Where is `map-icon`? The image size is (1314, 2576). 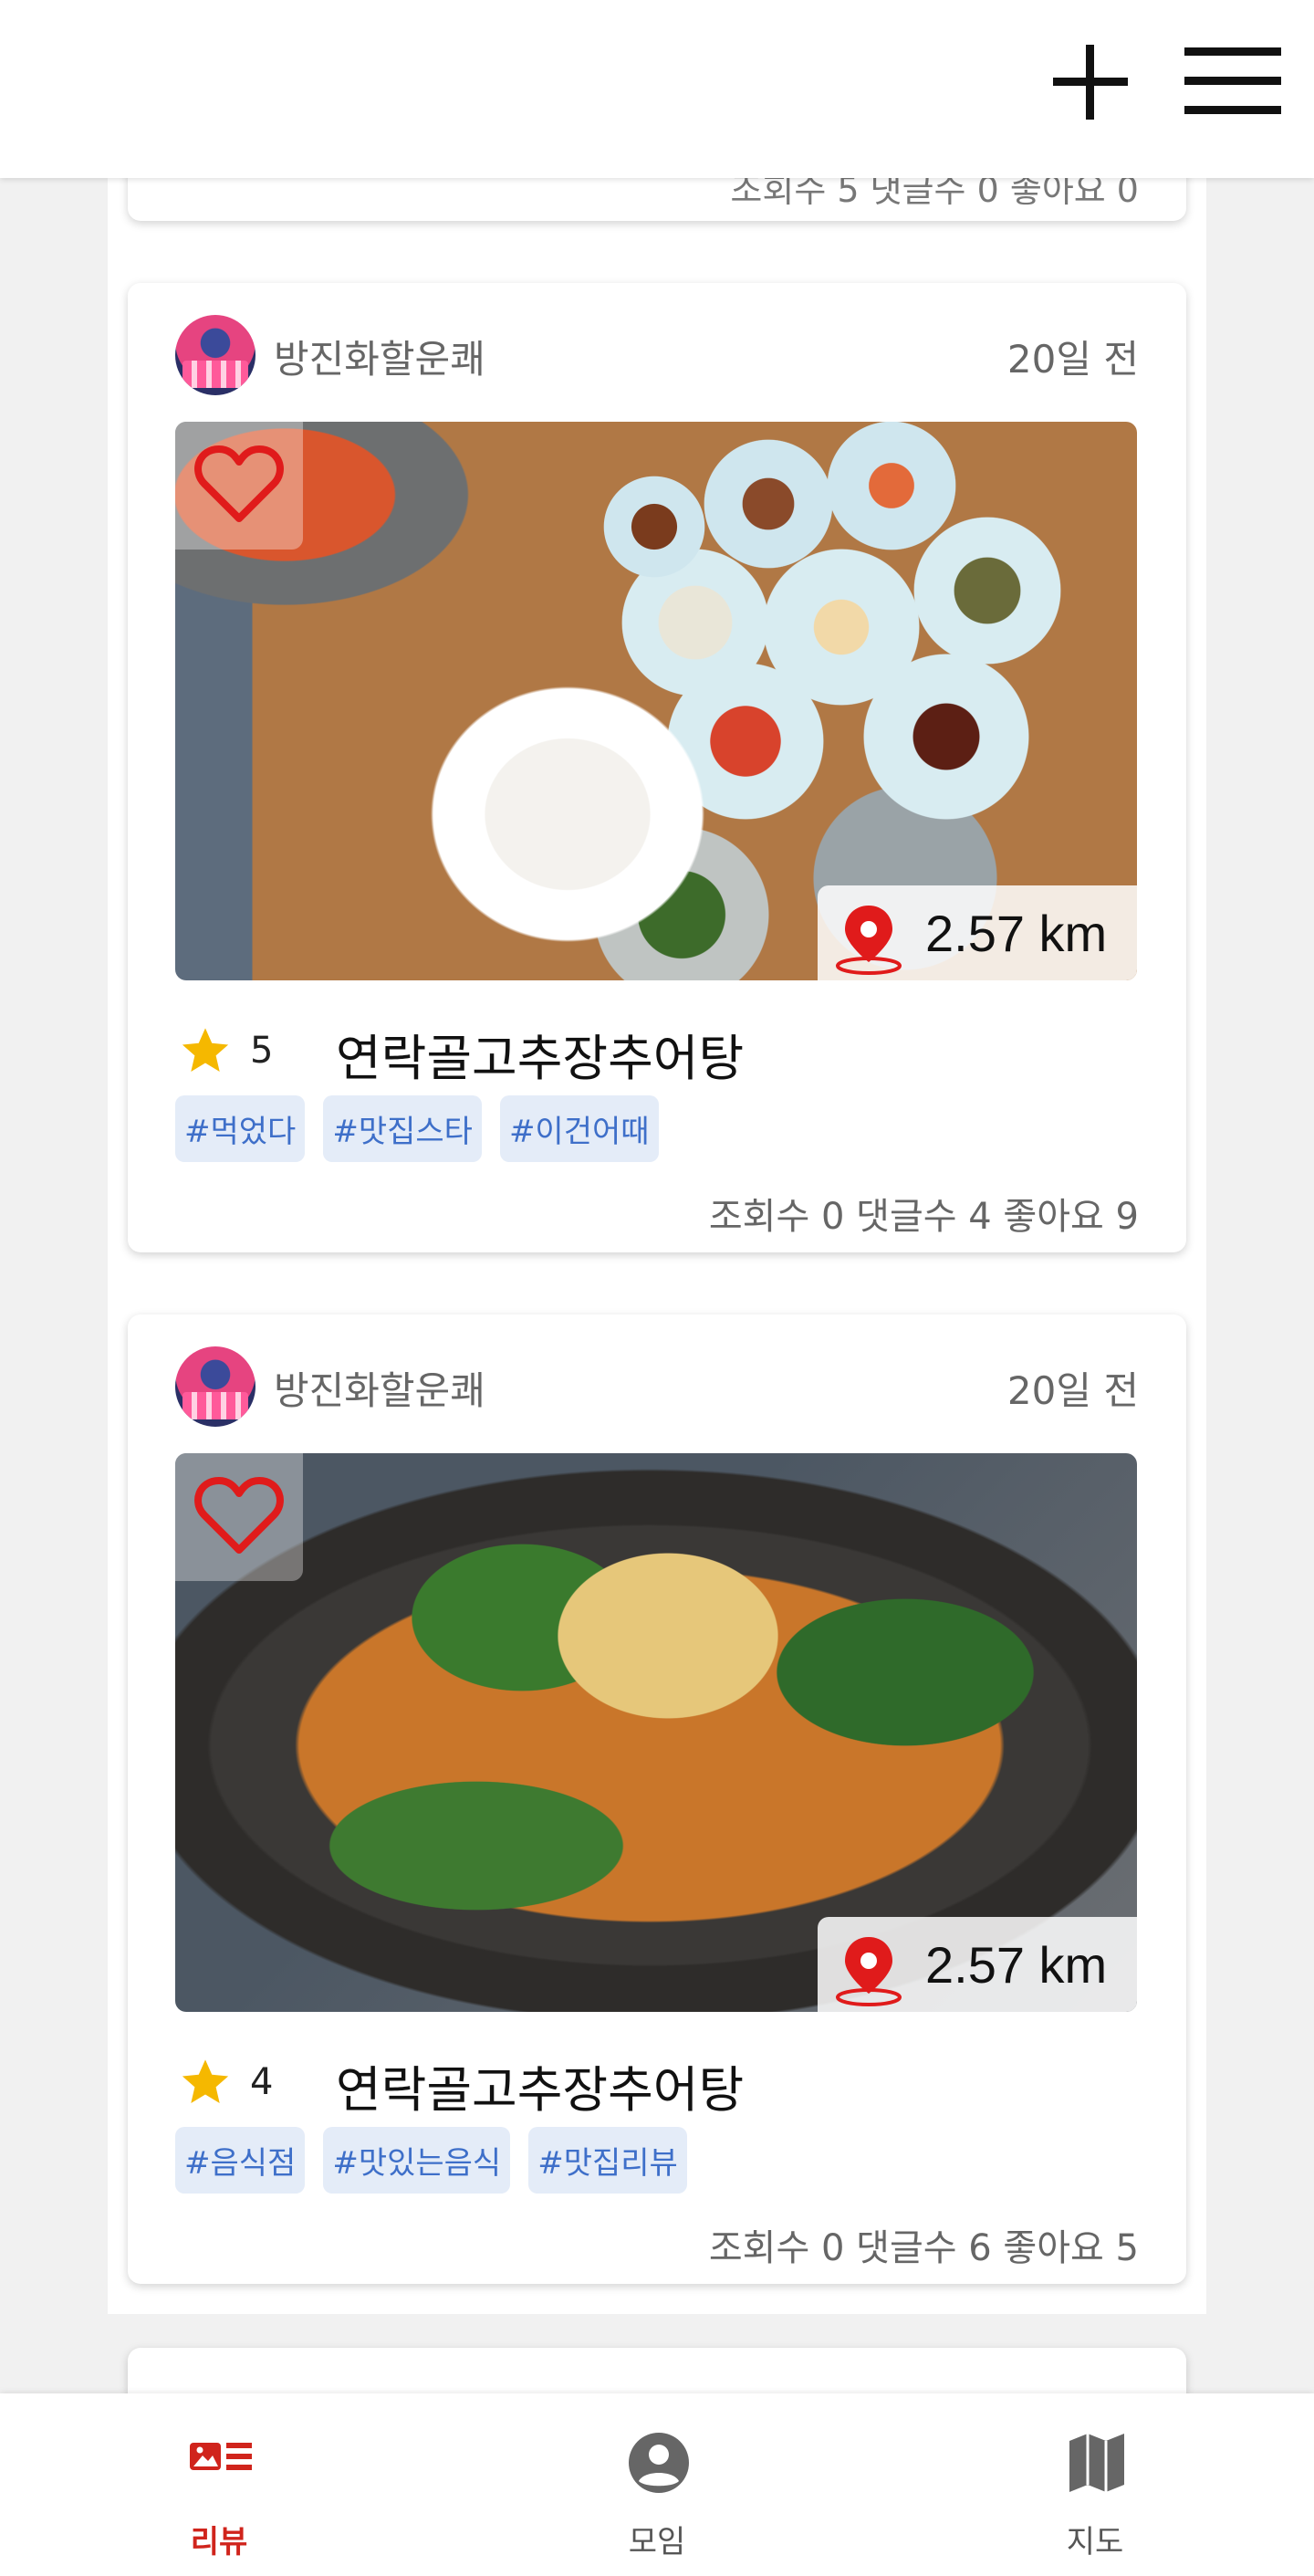
map-icon is located at coordinates (1096, 2463).